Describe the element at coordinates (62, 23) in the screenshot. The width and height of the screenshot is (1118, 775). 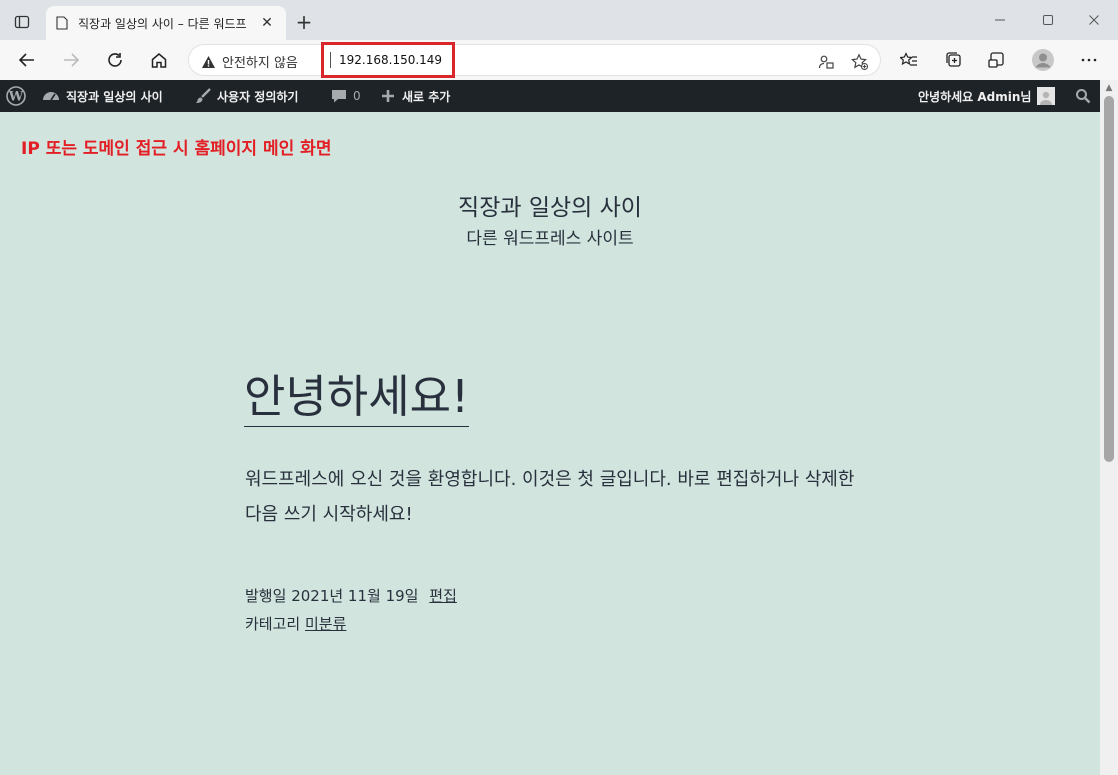
I see `page-icon` at that location.